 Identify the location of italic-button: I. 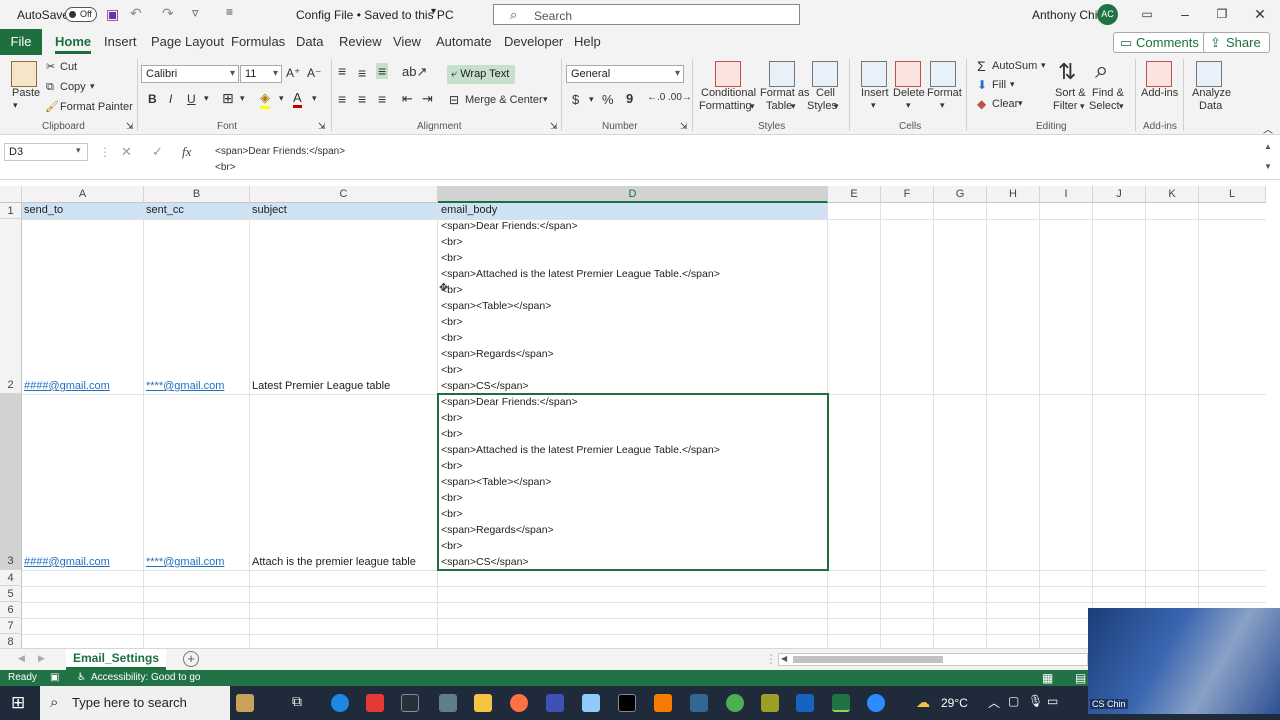
(170, 99).